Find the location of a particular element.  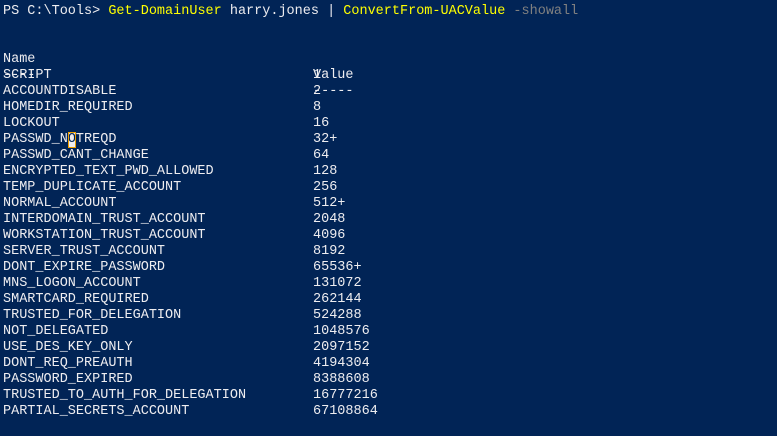

flag-name: INTERDOMAIN_TRUST_ACCOUNT is located at coordinates (104, 219).